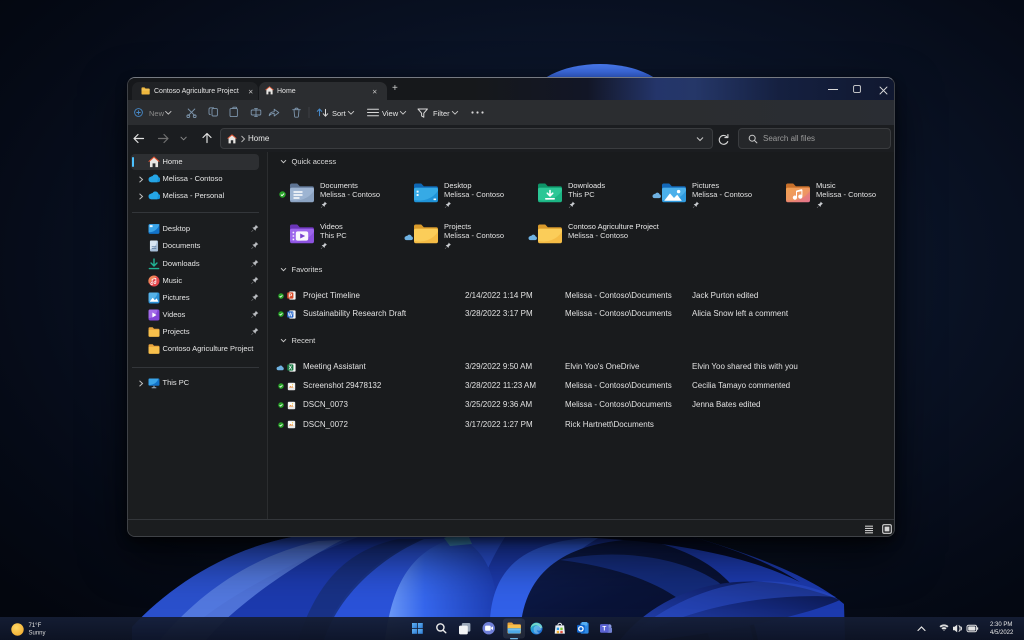  What do you see at coordinates (604, 629) in the screenshot?
I see `svg-text: T` at bounding box center [604, 629].